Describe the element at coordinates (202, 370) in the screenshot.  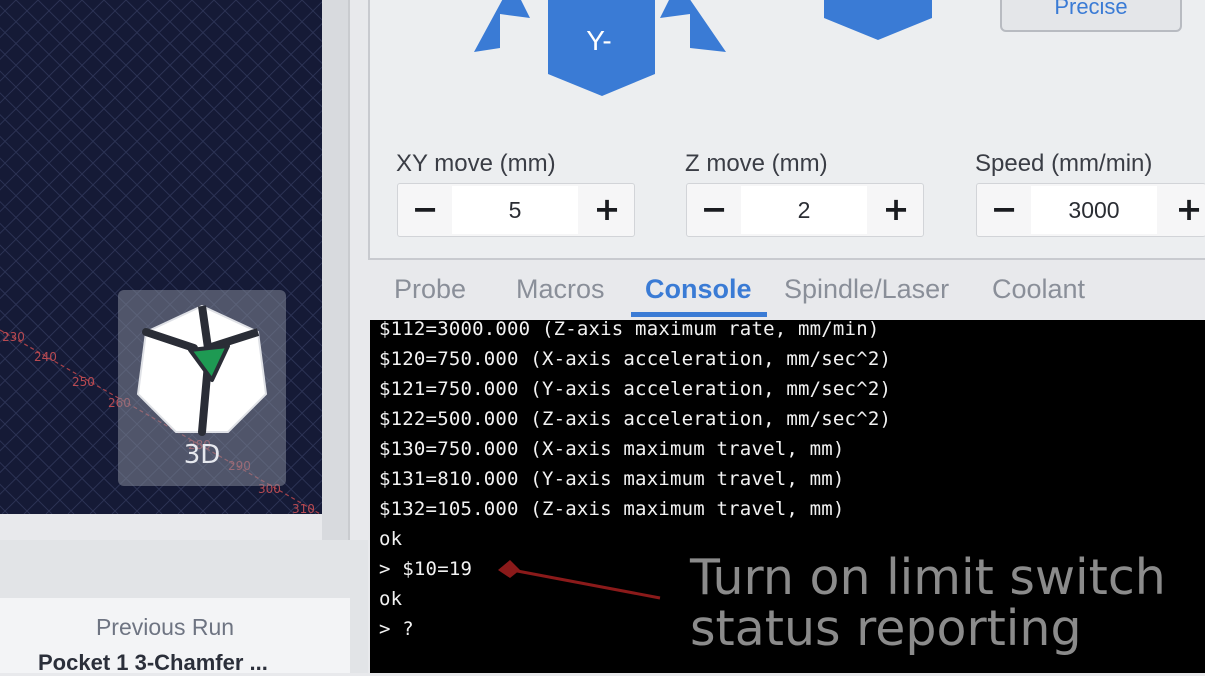
I see `cube-icon` at that location.